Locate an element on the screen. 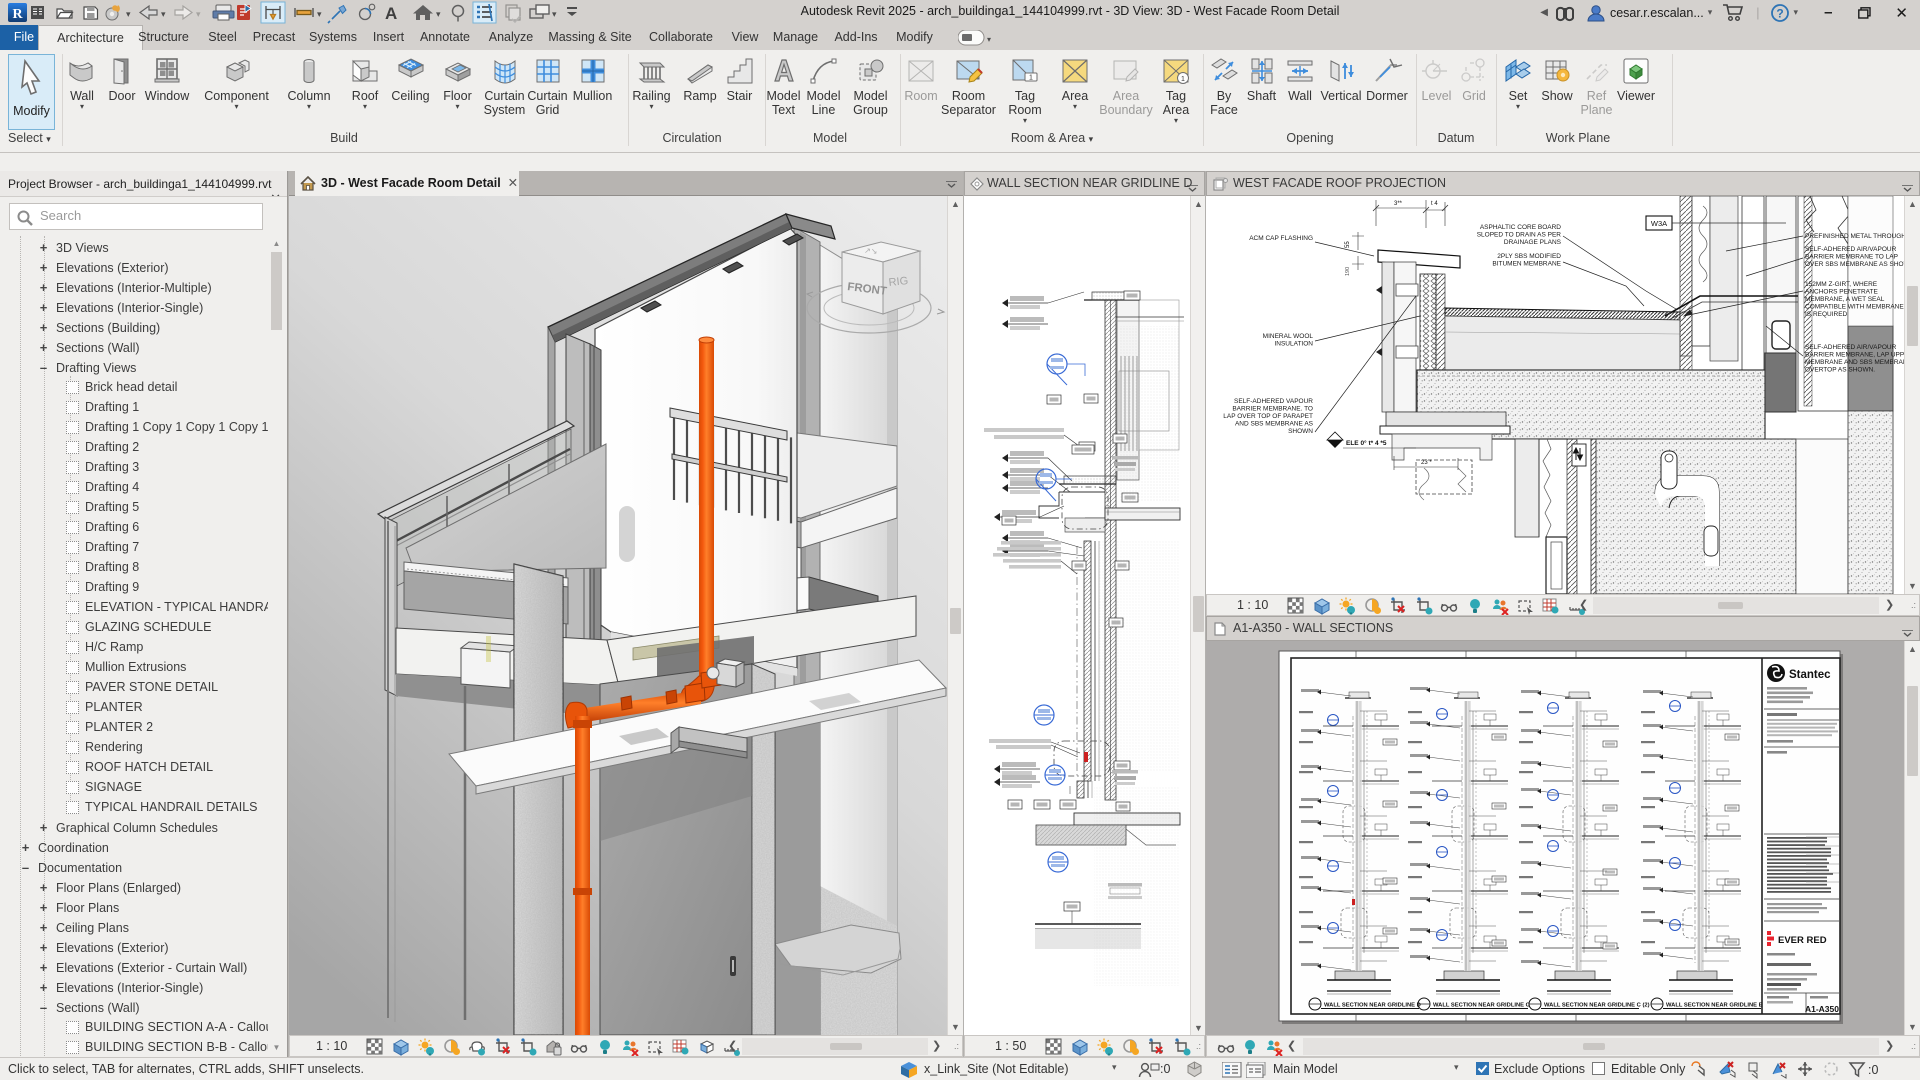  svg-text: EVER RED is located at coordinates (1802, 940).